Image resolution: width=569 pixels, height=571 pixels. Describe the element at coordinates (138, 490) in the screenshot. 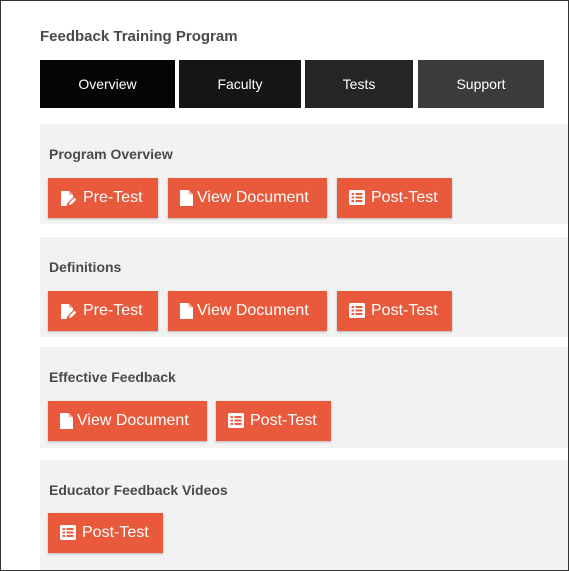

I see `section-title: Educator Feedback Videos` at that location.